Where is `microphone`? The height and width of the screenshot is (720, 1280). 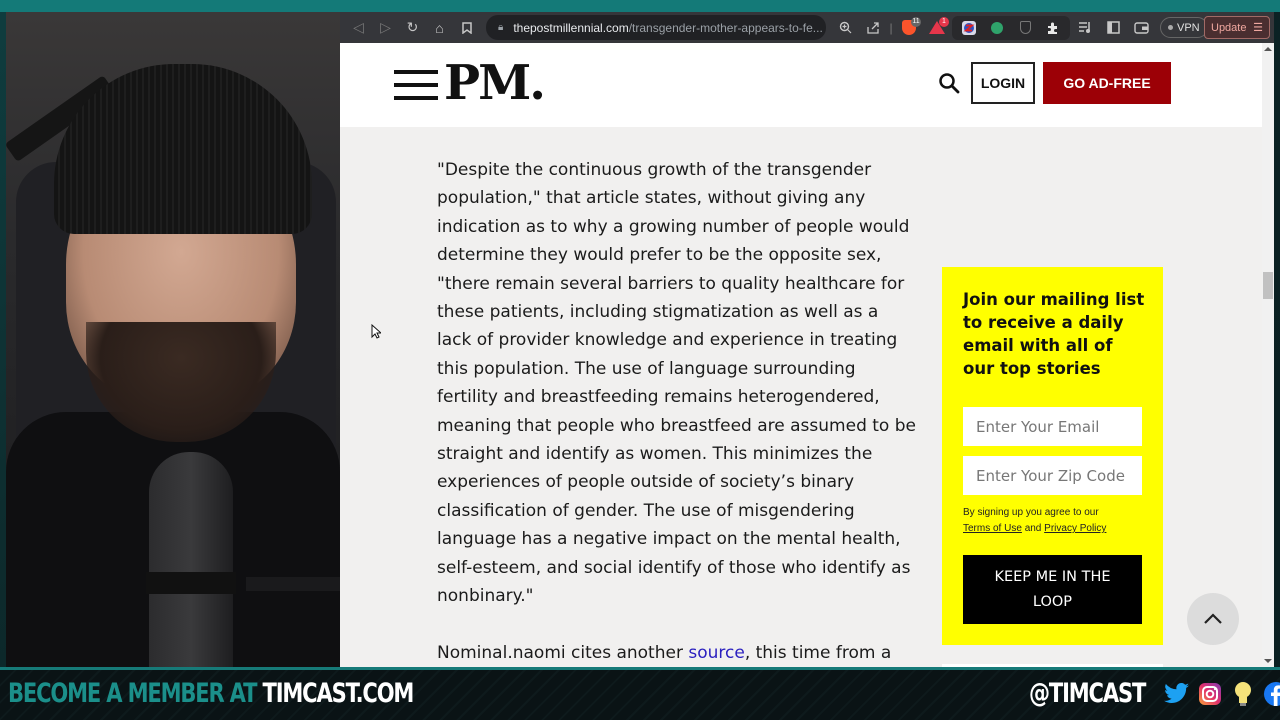
microphone is located at coordinates (191, 559).